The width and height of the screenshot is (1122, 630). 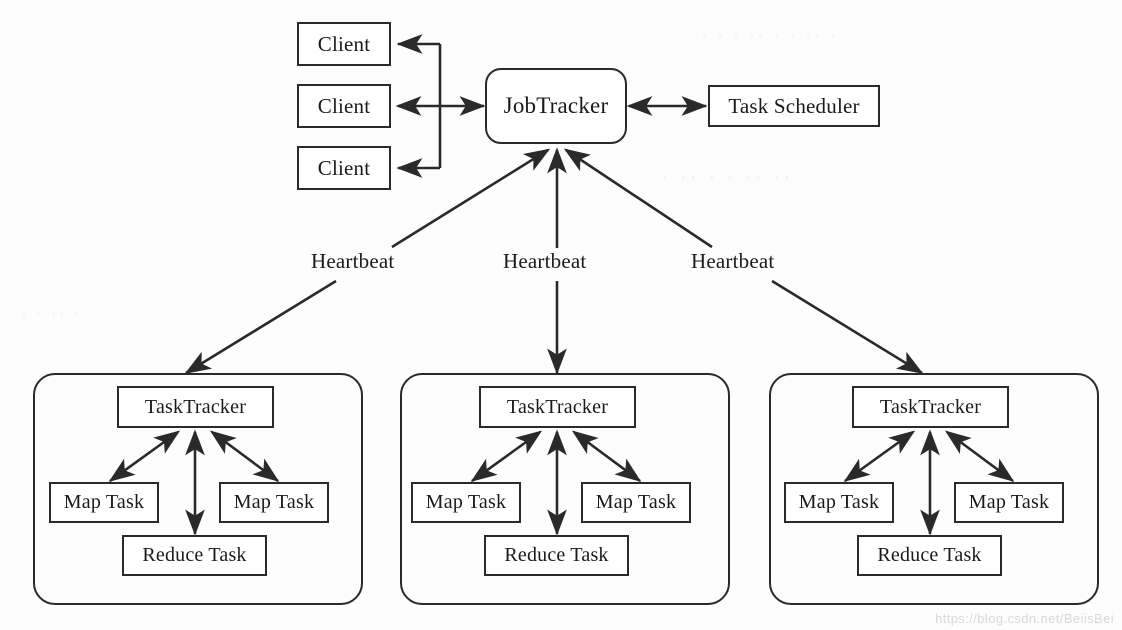 I want to click on map-task-label-2-left: Map Task, so click(x=466, y=502).